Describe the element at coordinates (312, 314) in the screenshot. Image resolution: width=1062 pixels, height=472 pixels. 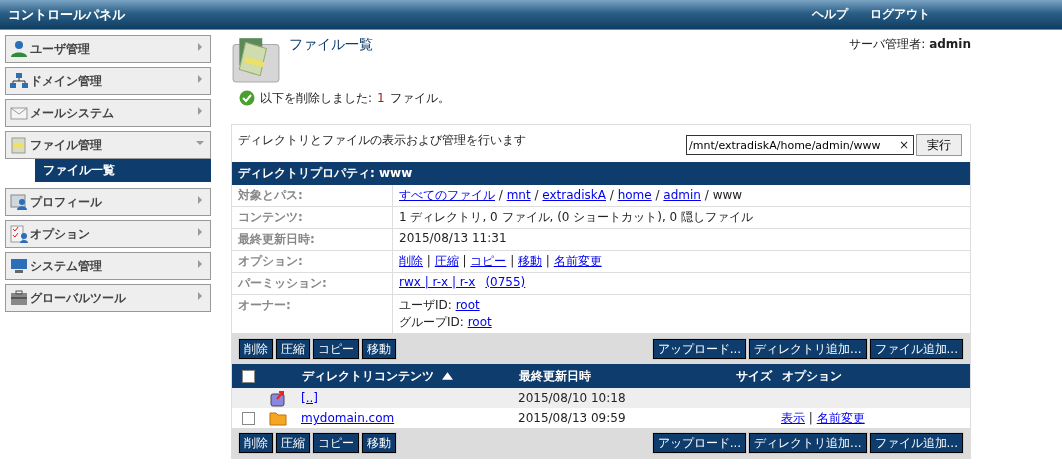
I see `property-label: オーナー:` at that location.